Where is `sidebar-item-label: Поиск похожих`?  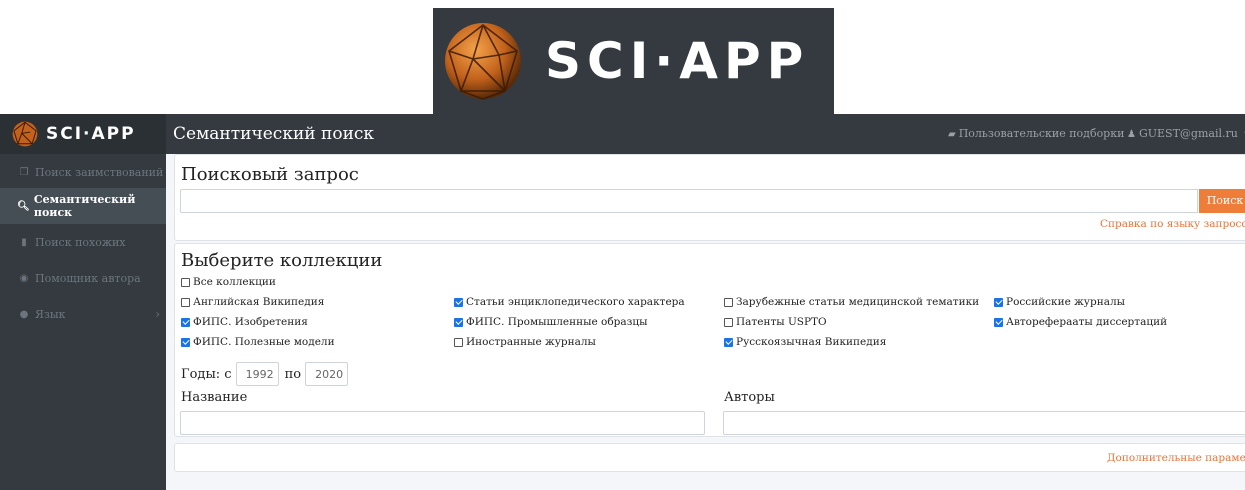
sidebar-item-label: Поиск похожих is located at coordinates (80, 242).